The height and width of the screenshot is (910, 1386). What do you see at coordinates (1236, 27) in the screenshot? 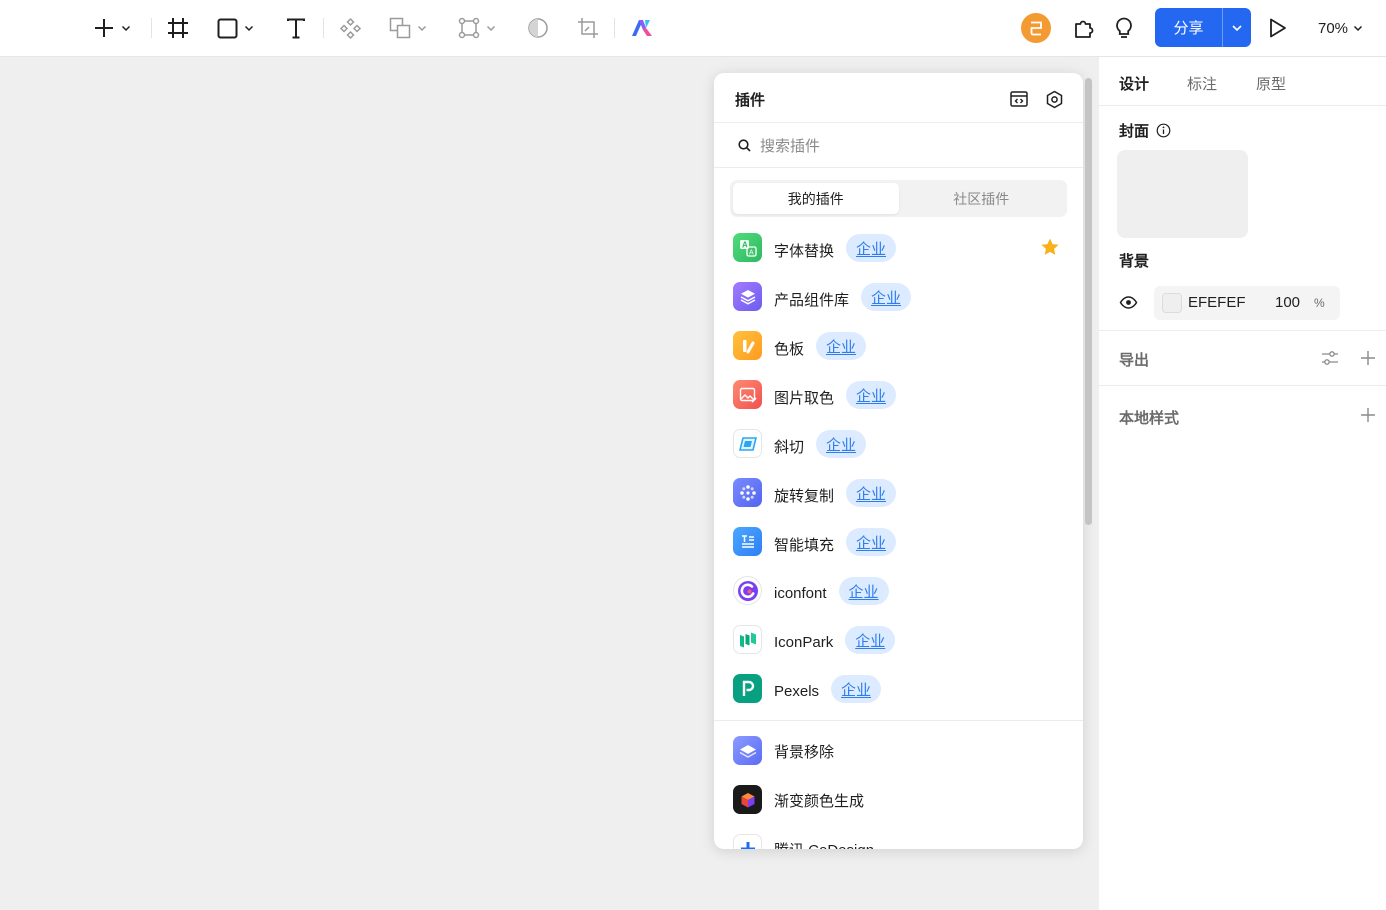
I see `share-dropdown-button` at bounding box center [1236, 27].